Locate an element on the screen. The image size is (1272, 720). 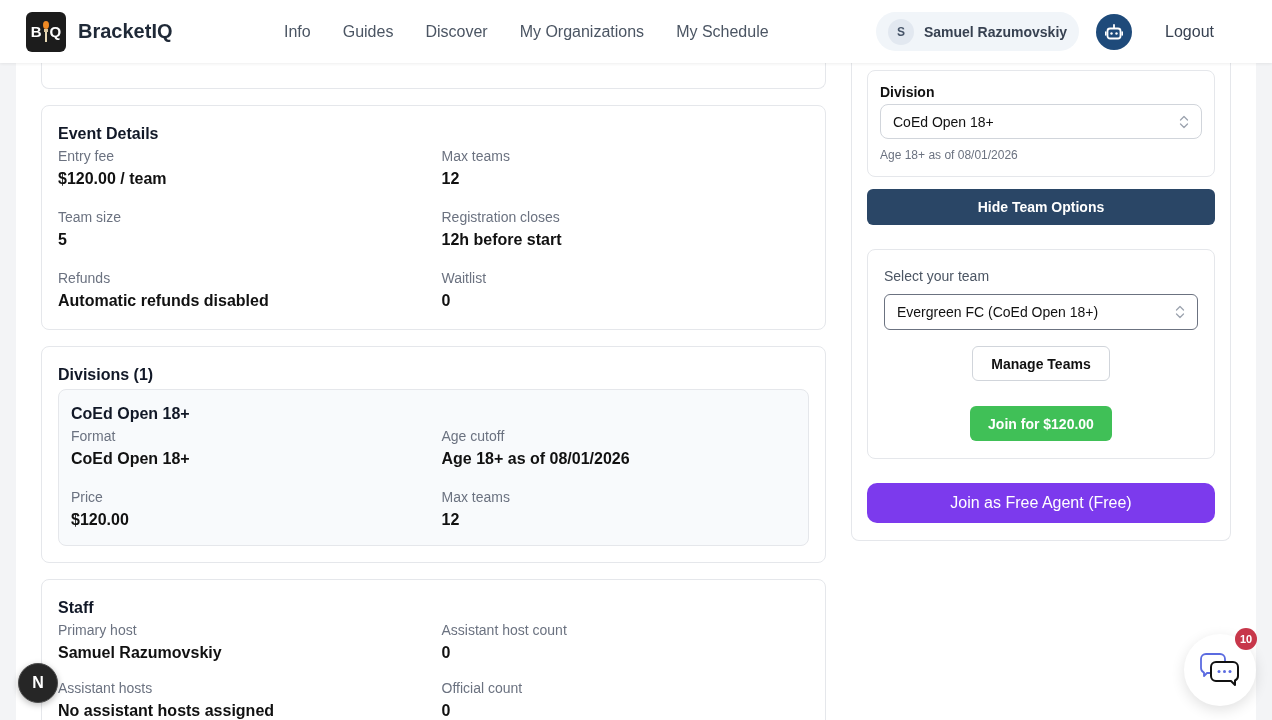
nav-link: My Schedule is located at coordinates (722, 31).